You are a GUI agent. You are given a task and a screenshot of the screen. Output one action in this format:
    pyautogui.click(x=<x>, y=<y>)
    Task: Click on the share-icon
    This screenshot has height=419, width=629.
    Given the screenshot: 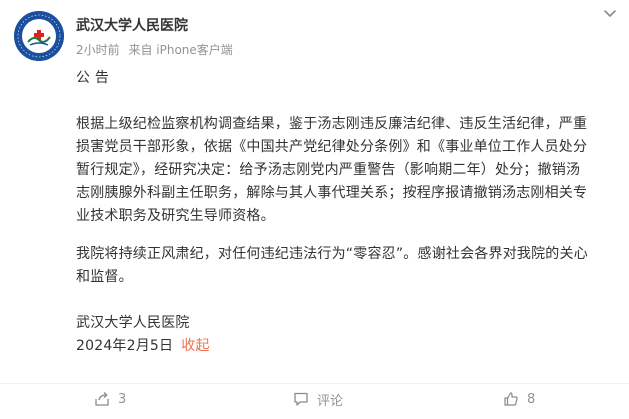 What is the action you would take?
    pyautogui.click(x=102, y=399)
    